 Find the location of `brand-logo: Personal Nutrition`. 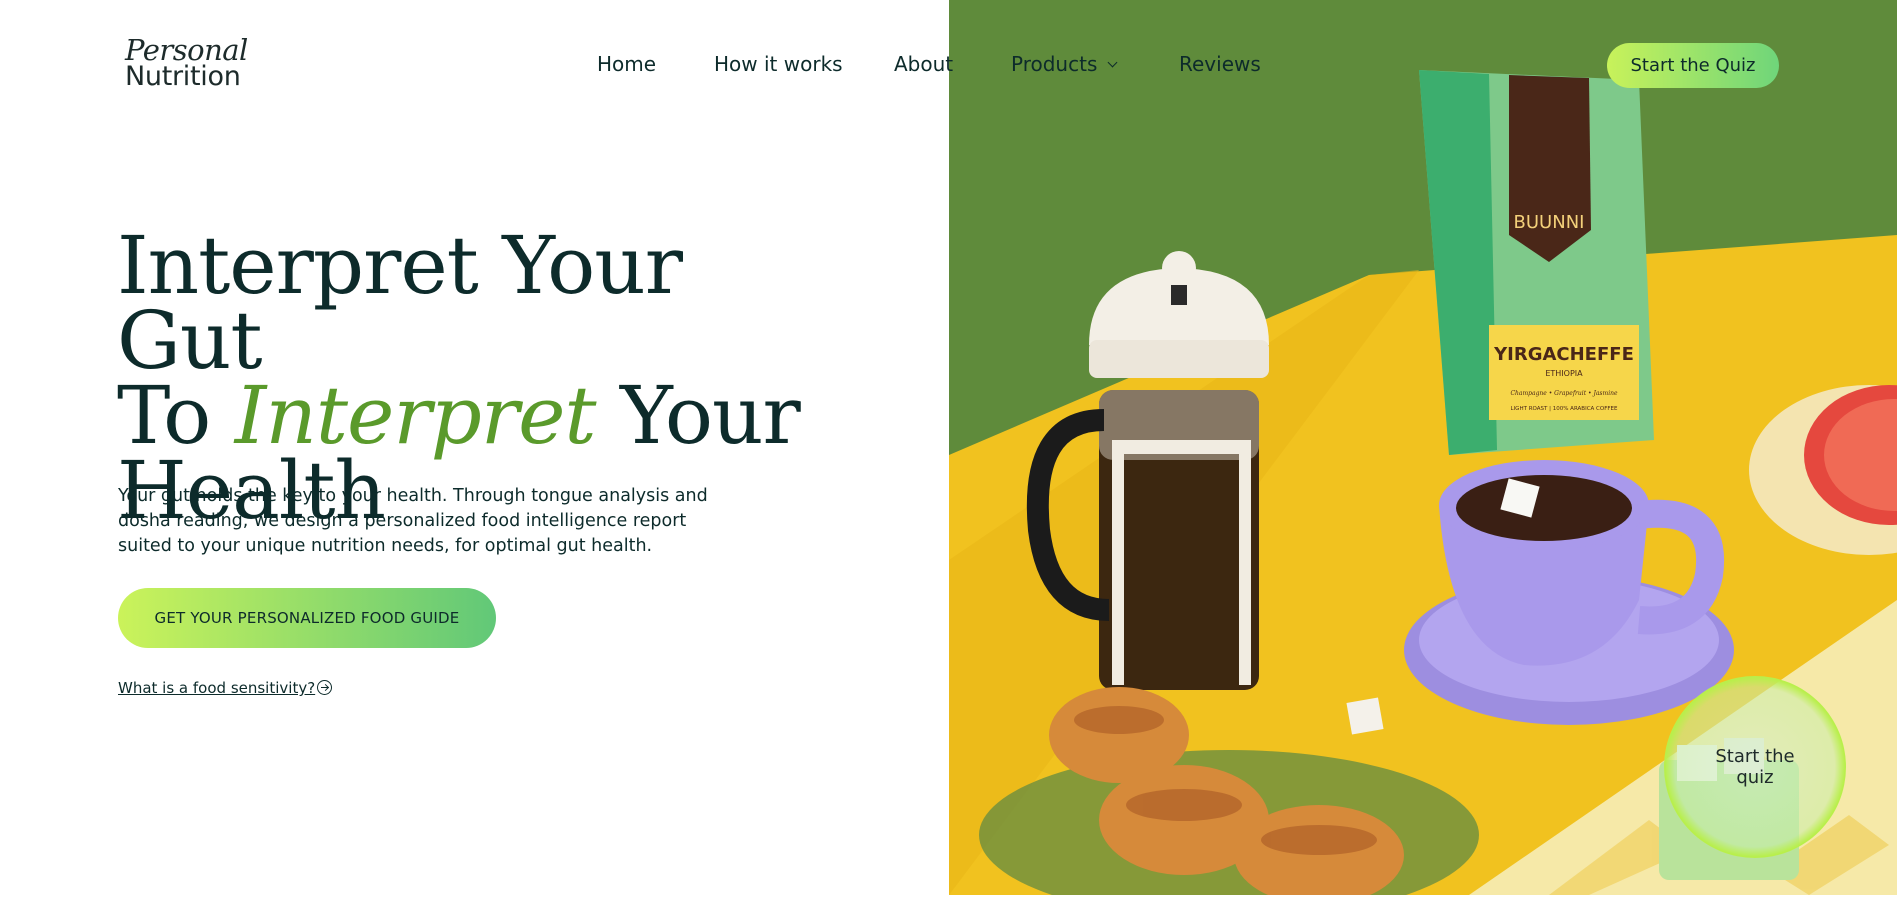

brand-logo: Personal Nutrition is located at coordinates (186, 64).